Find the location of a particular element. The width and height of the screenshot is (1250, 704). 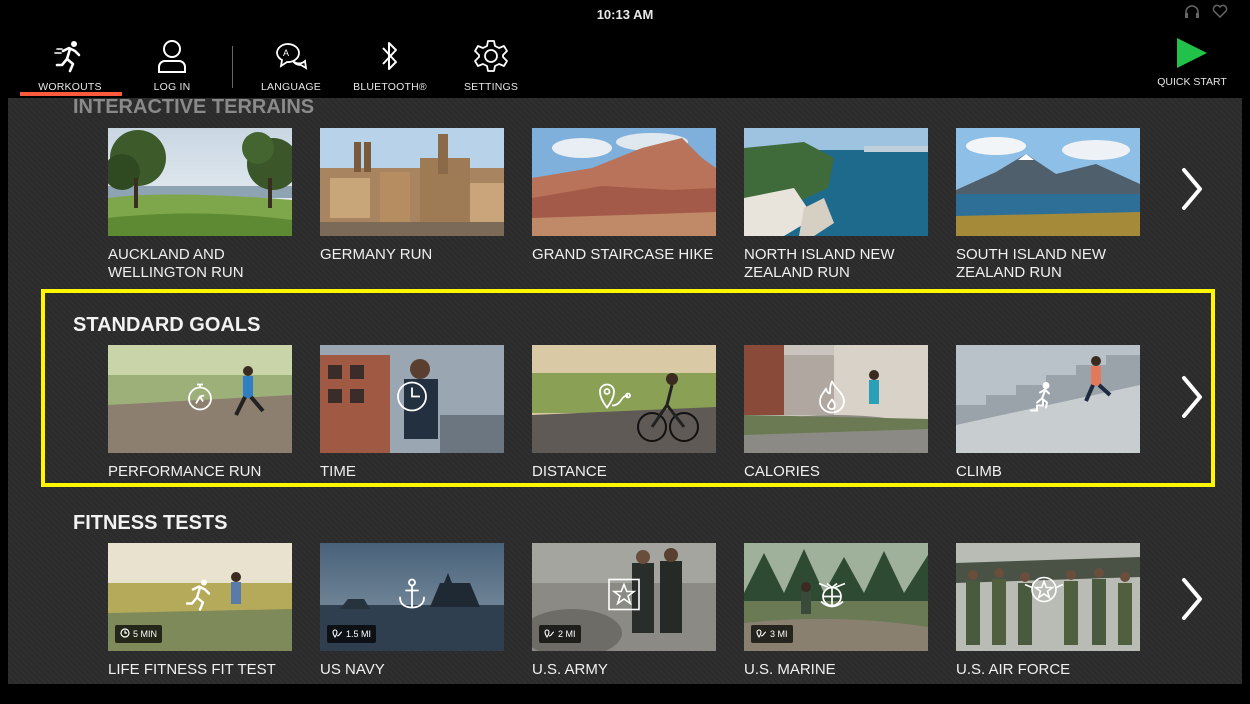

nav-language: A LANGUAGE is located at coordinates (291, 64).